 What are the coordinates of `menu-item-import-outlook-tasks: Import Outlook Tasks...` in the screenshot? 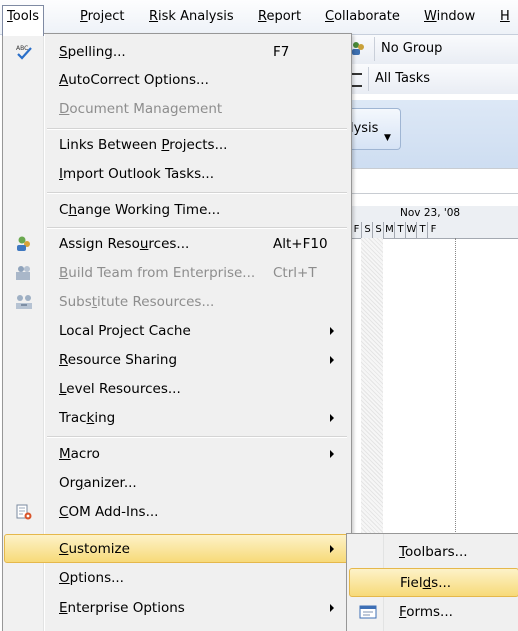 It's located at (176, 174).